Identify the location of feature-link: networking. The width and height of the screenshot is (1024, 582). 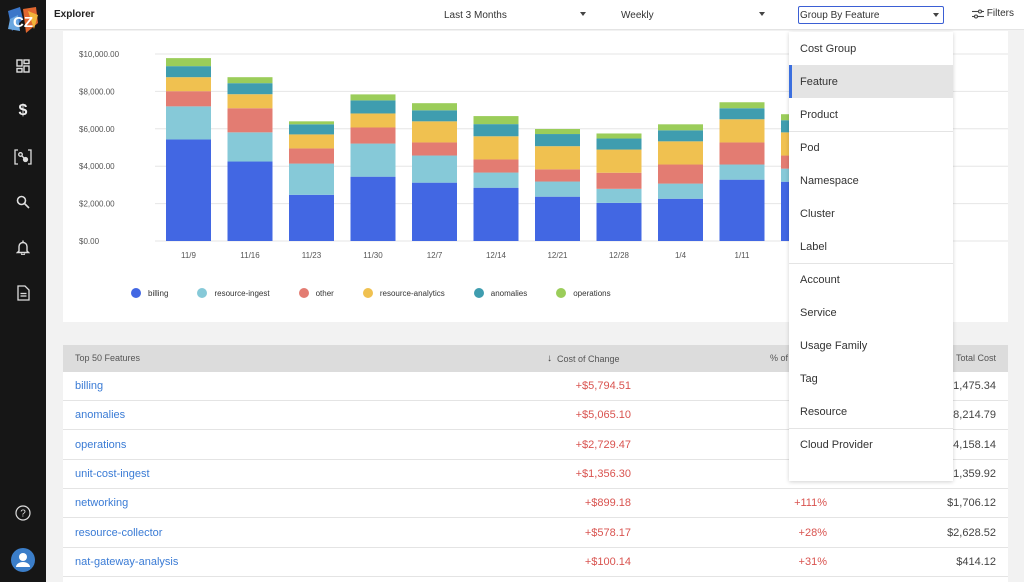
(101, 503).